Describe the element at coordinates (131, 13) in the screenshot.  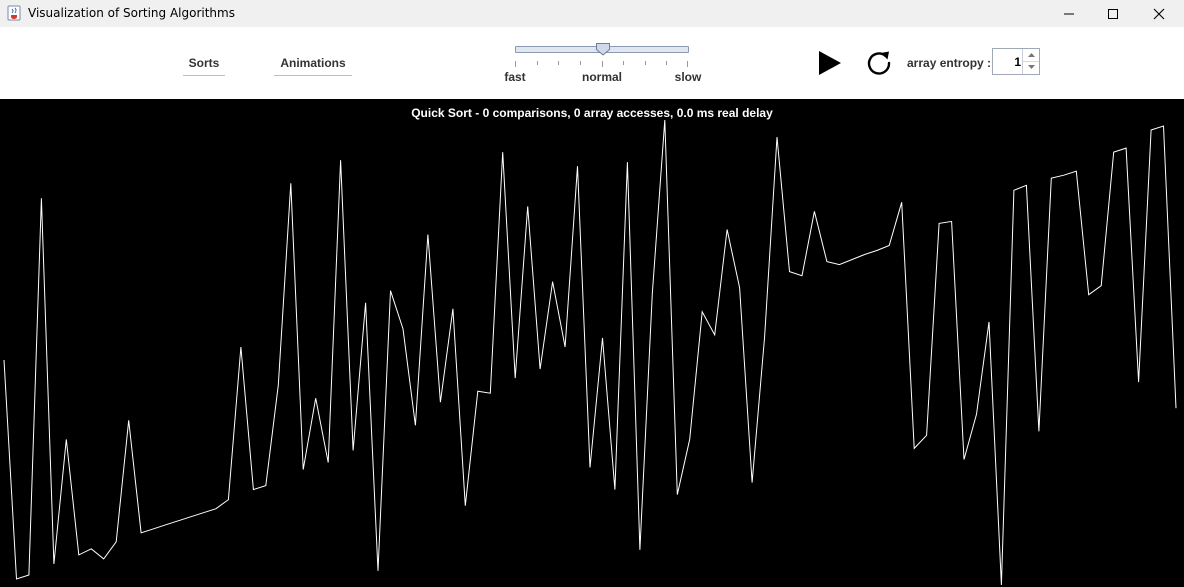
I see `window-title: Visualization of Sorting Algorithms` at that location.